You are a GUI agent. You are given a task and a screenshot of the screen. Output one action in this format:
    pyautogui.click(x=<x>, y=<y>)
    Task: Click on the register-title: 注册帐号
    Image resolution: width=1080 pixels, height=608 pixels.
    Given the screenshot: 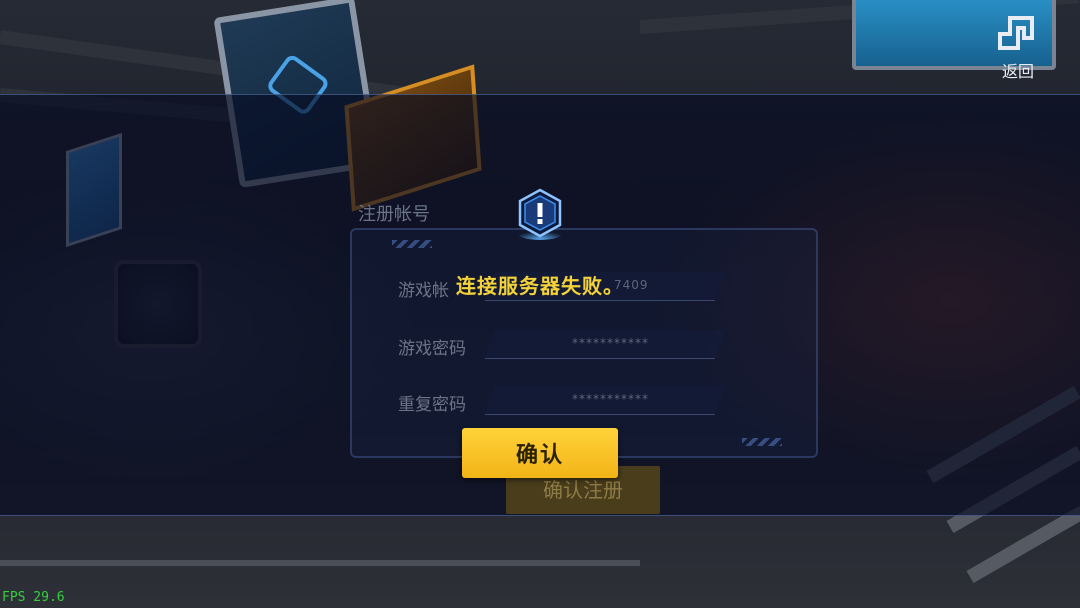 What is the action you would take?
    pyautogui.click(x=394, y=214)
    